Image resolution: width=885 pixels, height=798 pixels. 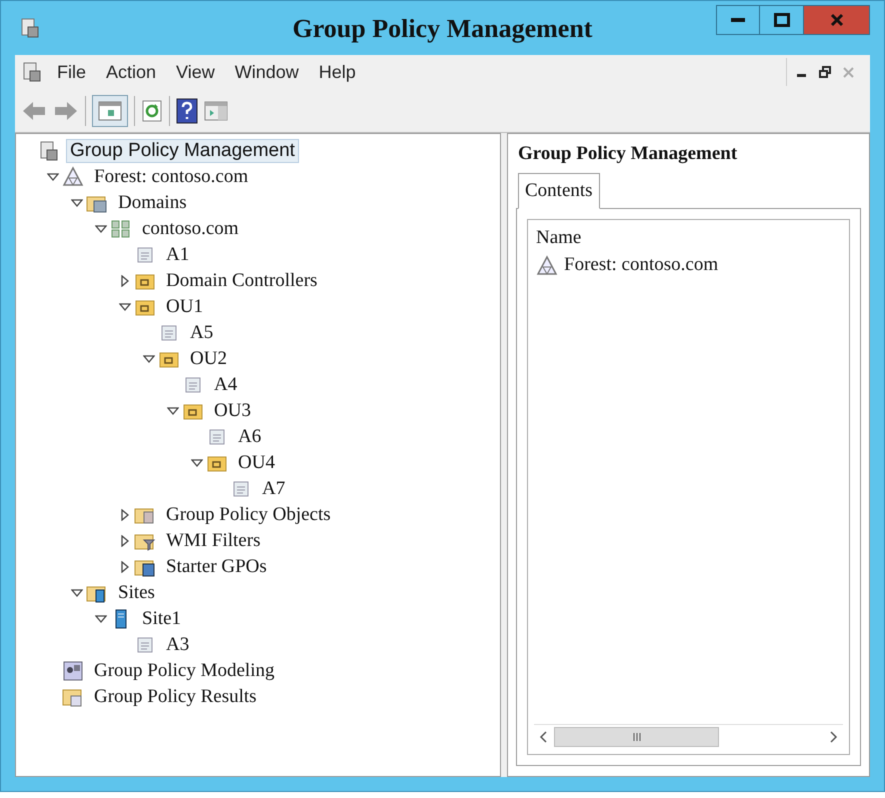 I want to click on tree-item: Forest: contoso.com, so click(x=171, y=177).